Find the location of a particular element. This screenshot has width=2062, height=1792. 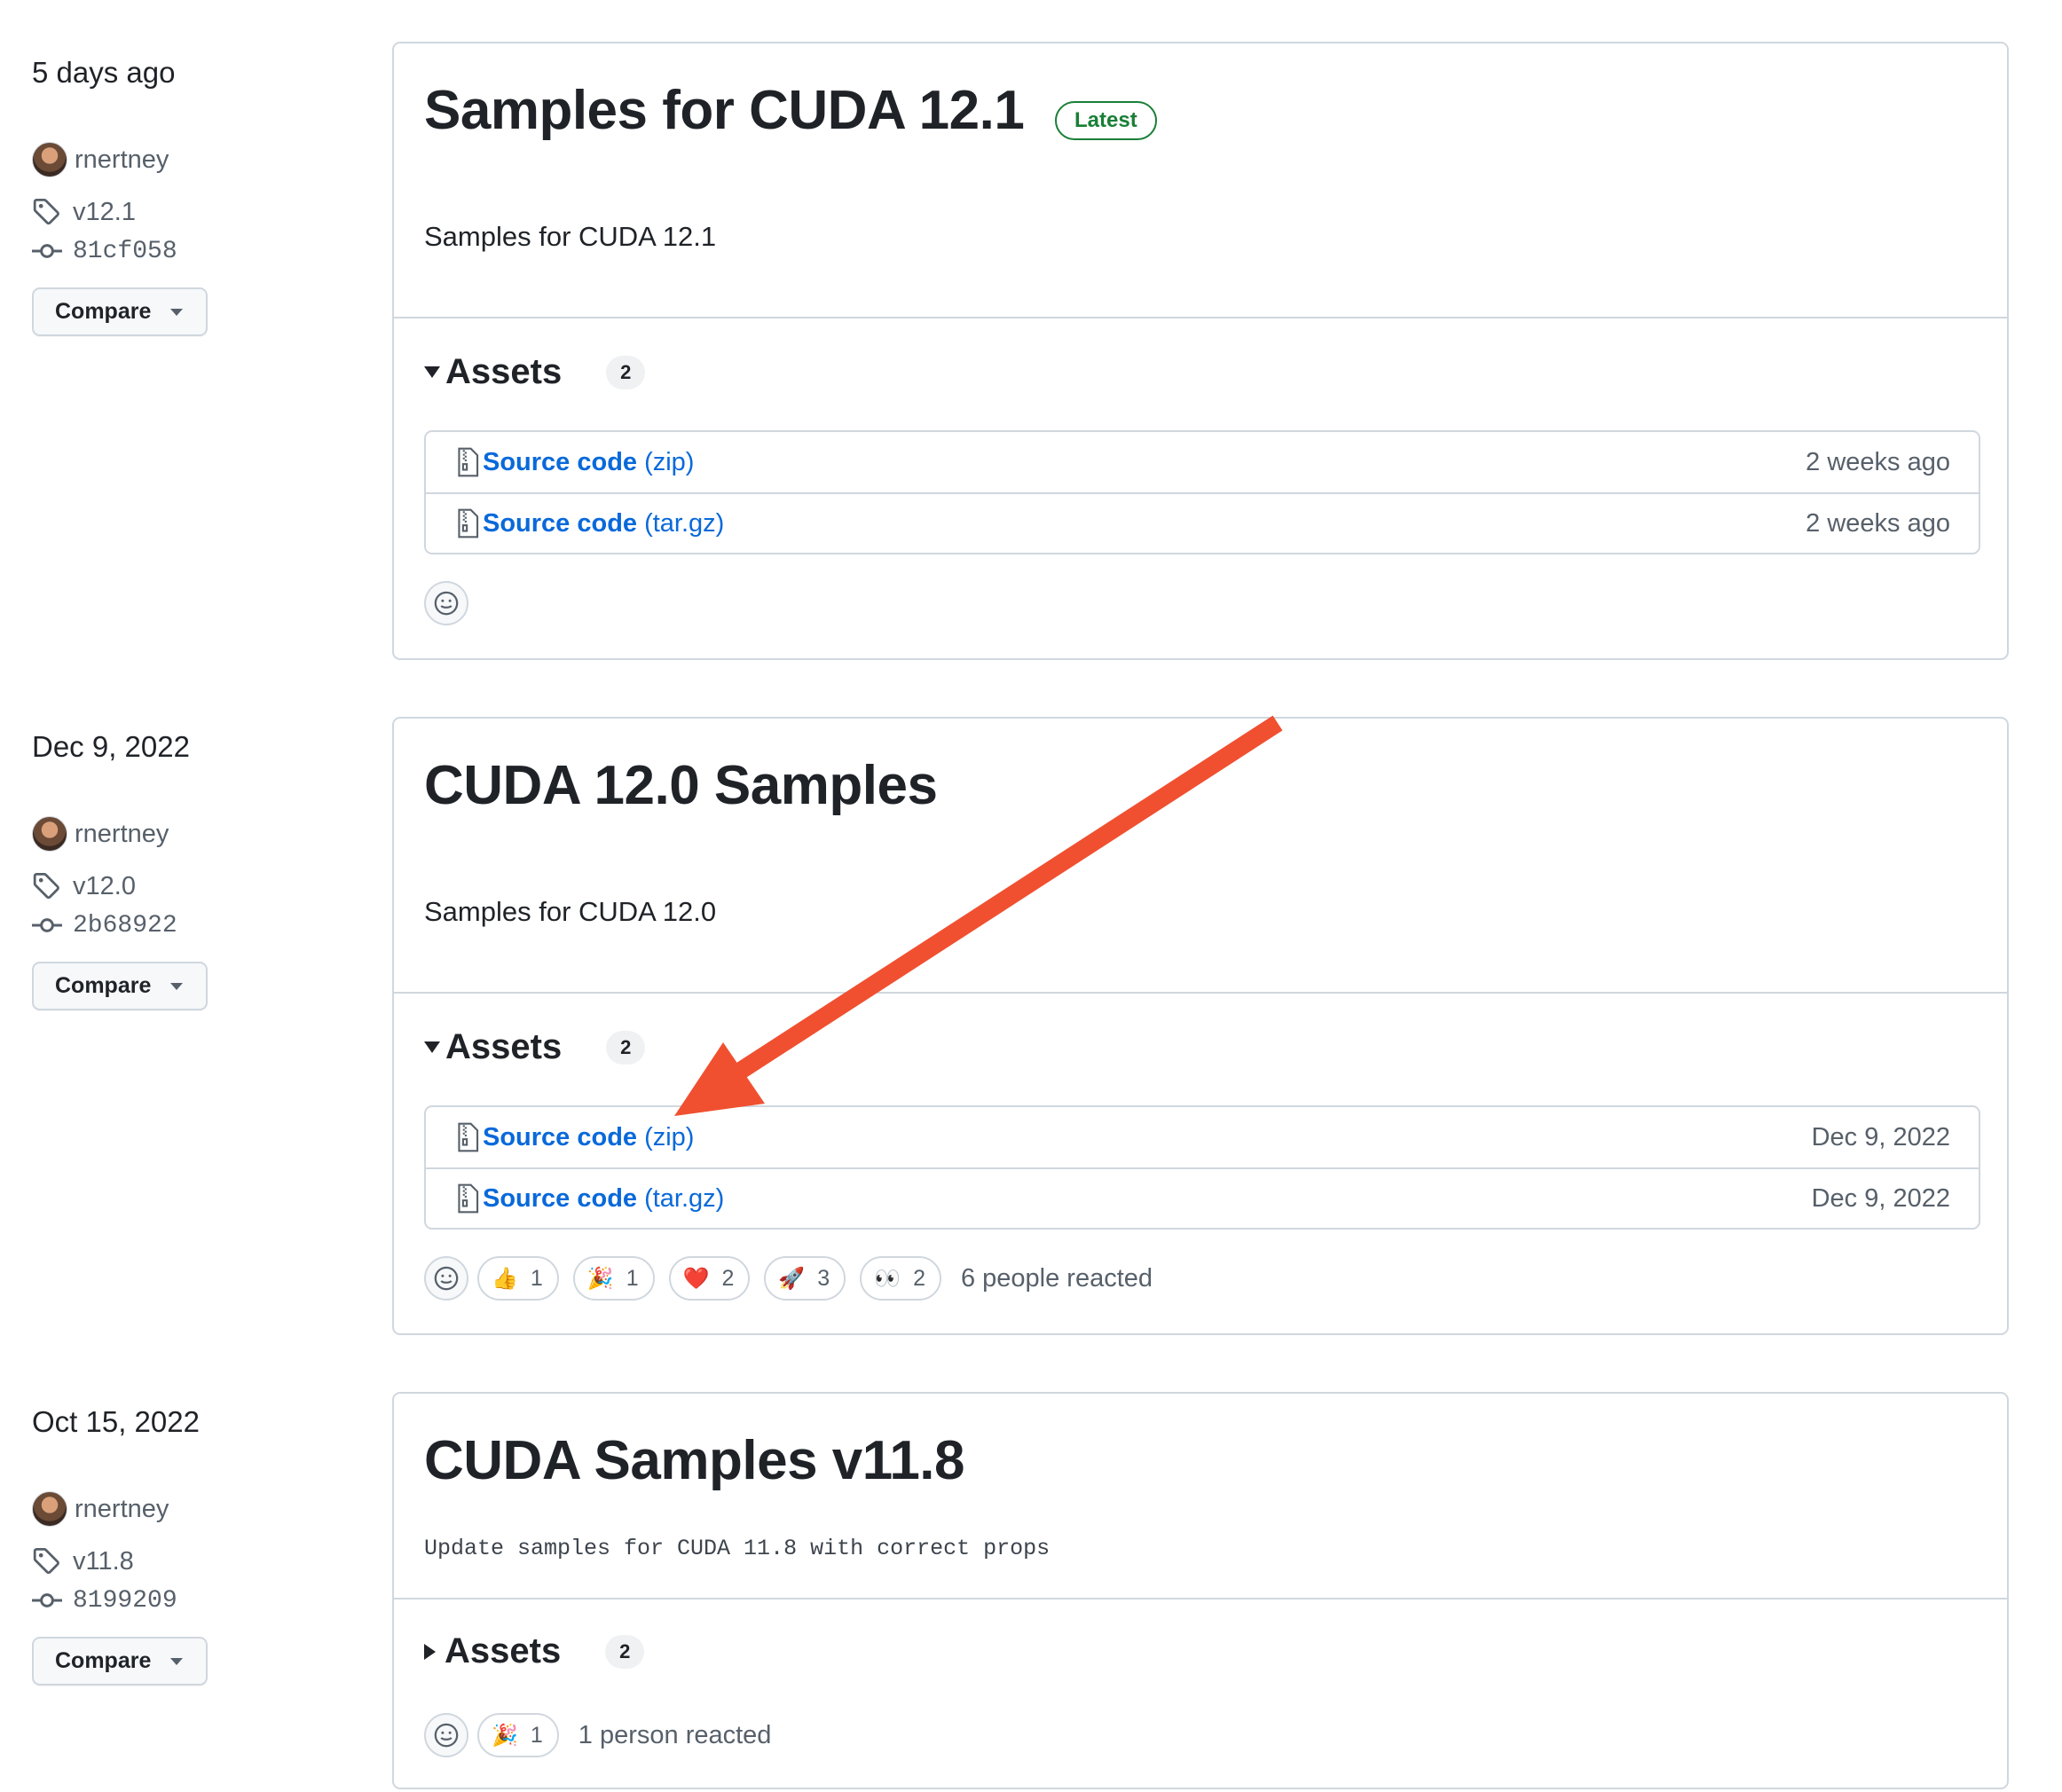

asset-row-targz: Source code (tar.gz) Dec 9, 2022 is located at coordinates (1202, 1197).